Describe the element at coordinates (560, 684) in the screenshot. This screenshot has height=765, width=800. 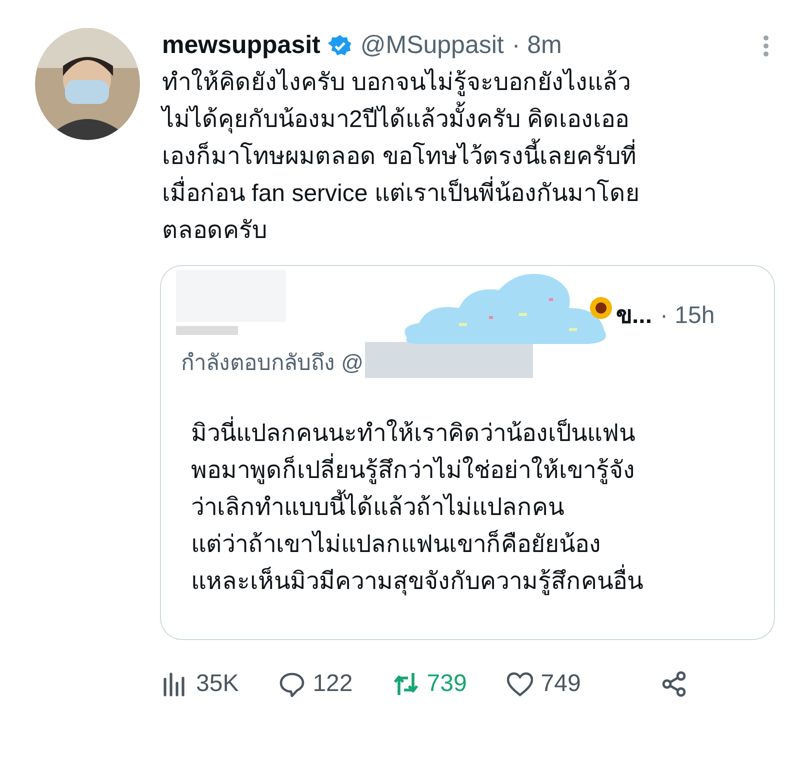
I see `like-count: 749` at that location.